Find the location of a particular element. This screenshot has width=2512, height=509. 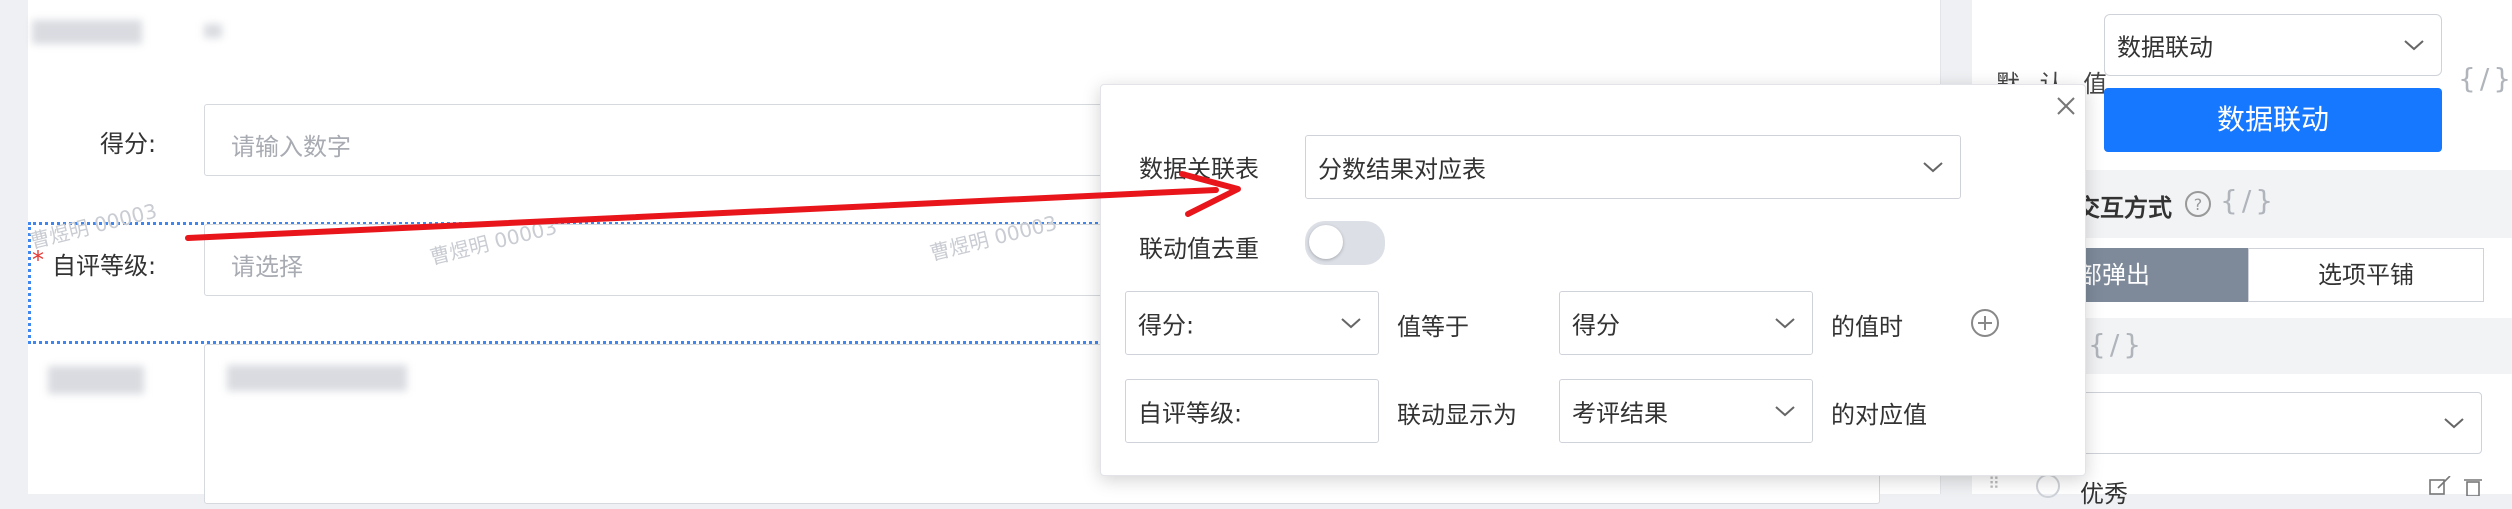

table-label: 数据关联表 is located at coordinates (1199, 169).